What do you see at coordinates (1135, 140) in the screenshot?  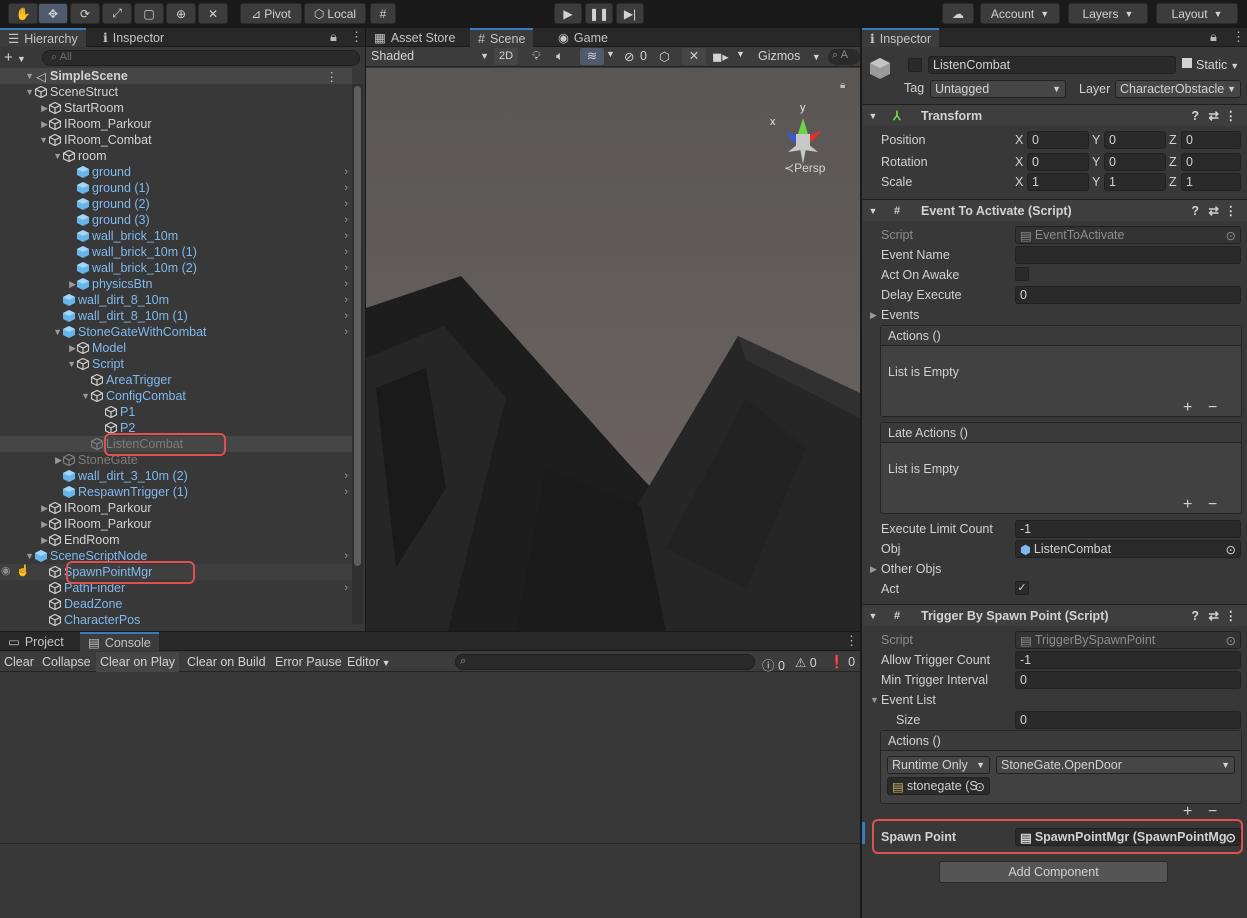 I see `position-y-input: 0` at bounding box center [1135, 140].